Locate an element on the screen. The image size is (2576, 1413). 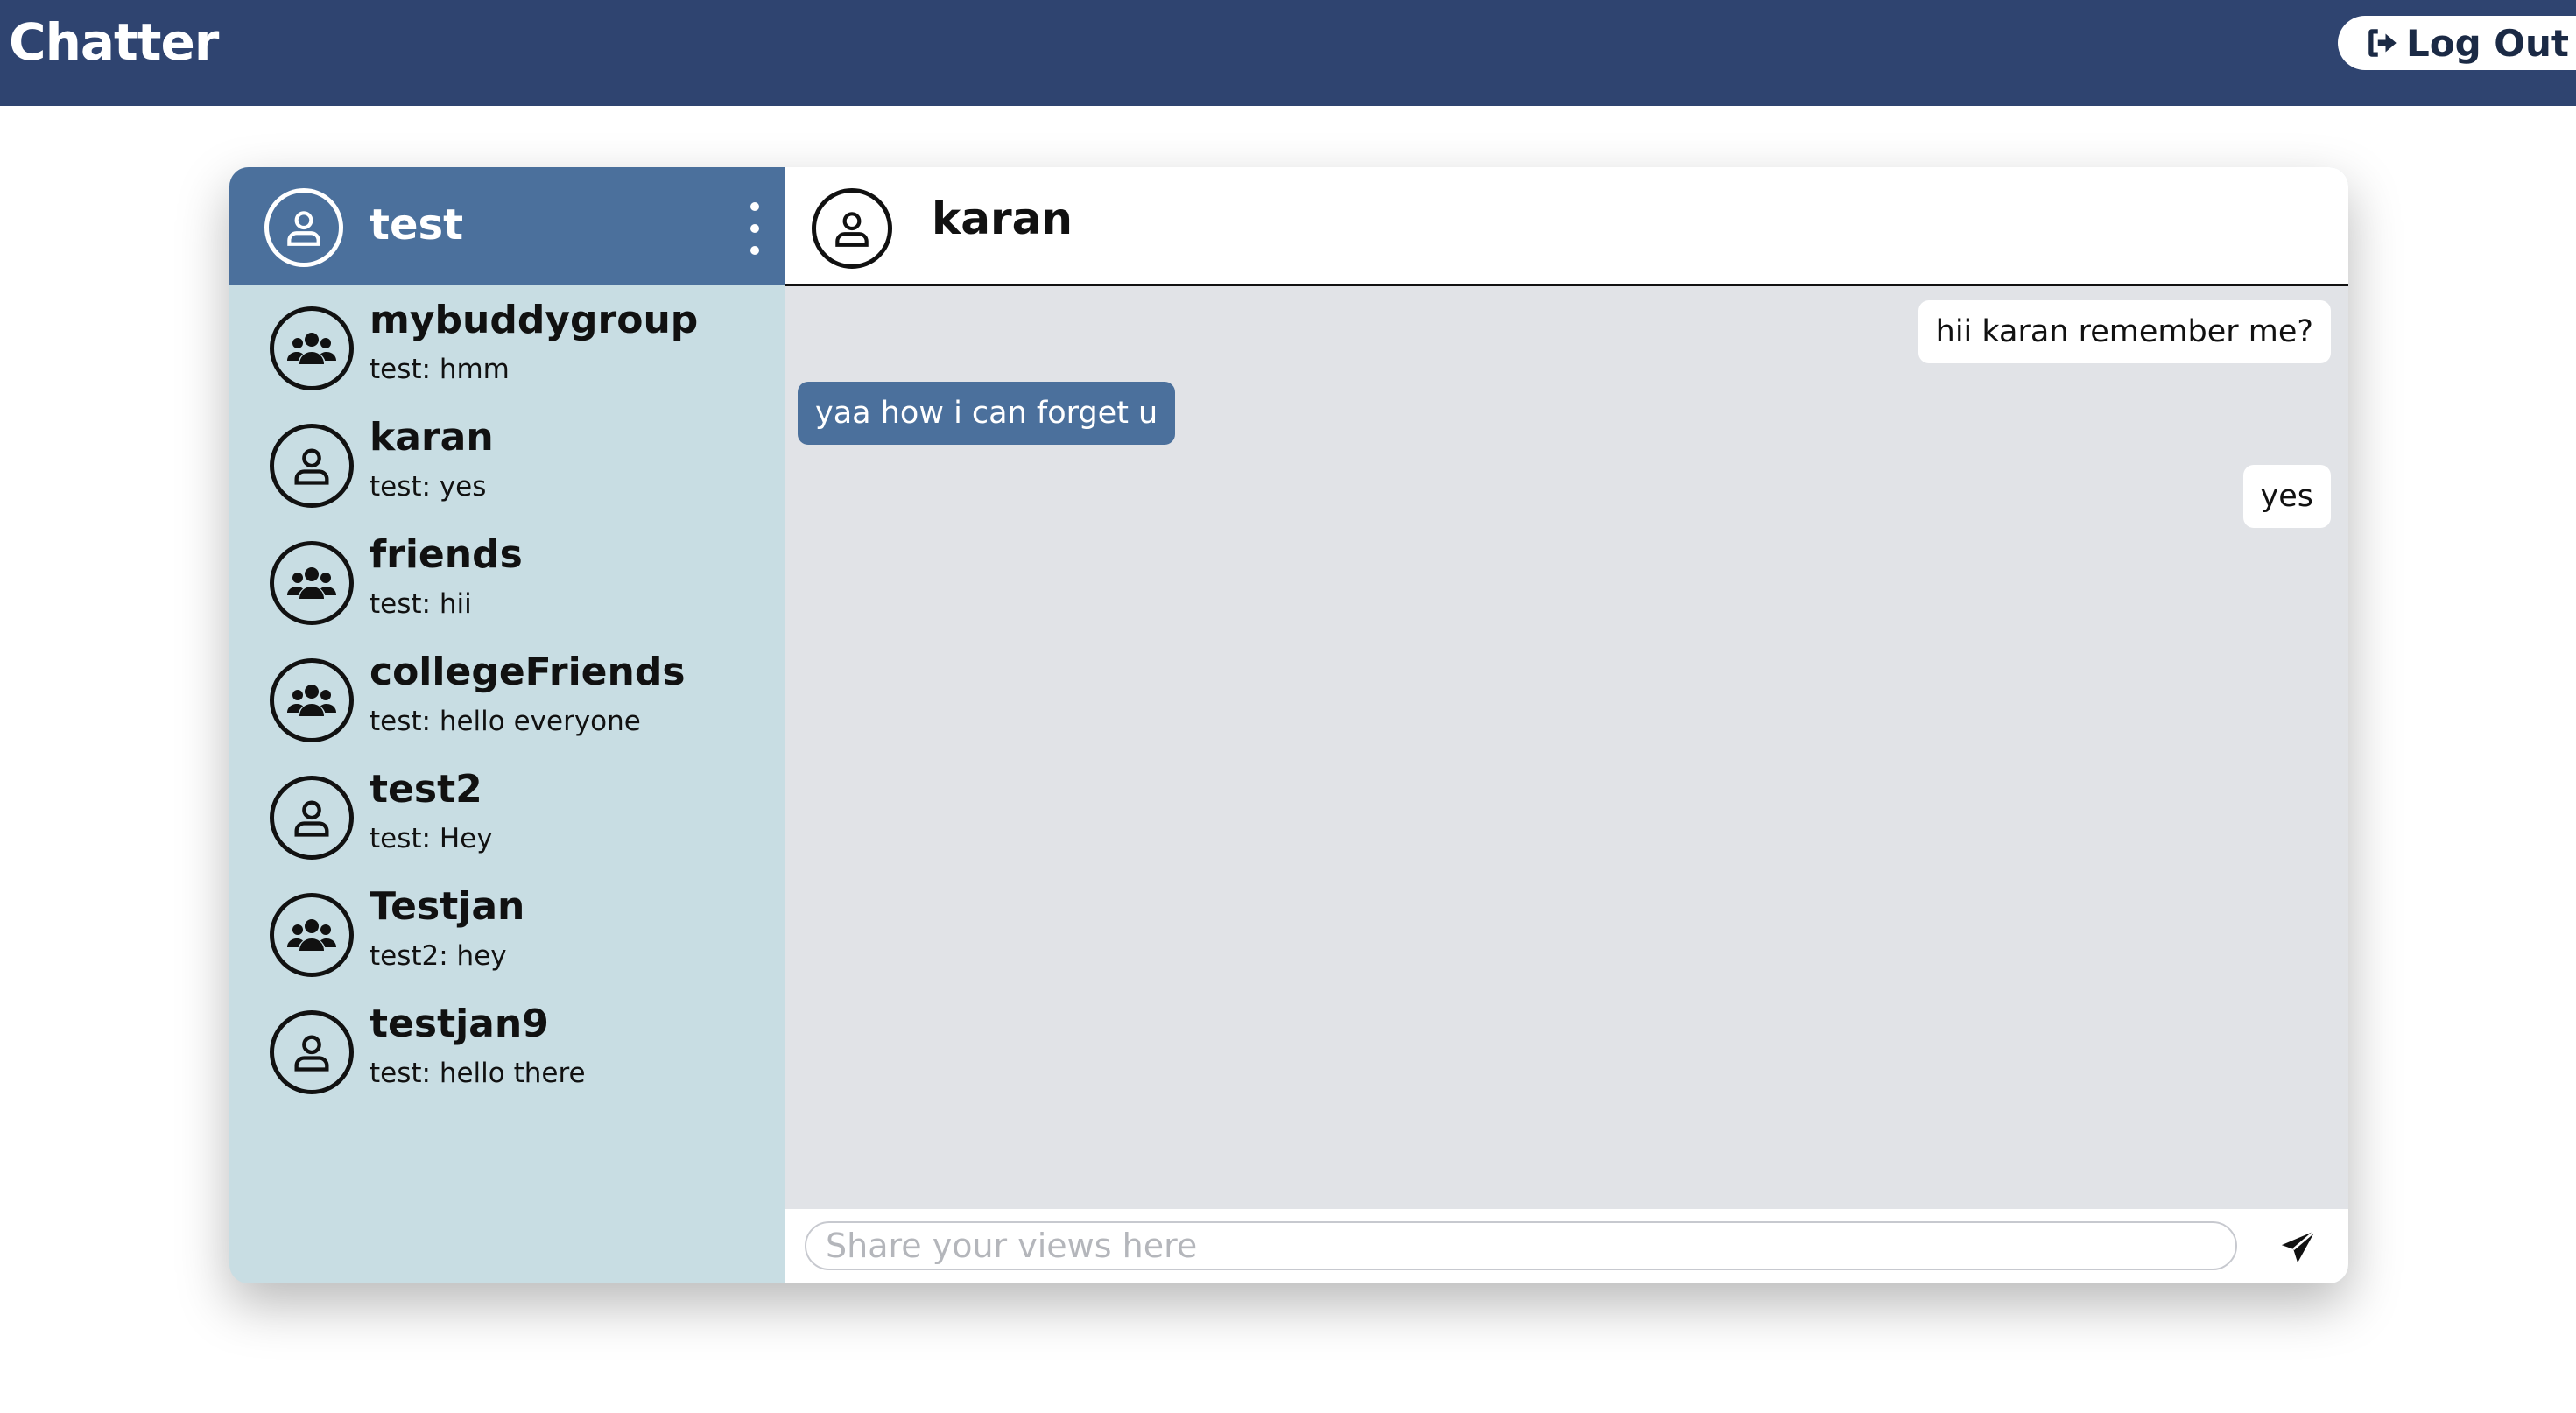
contact-name: karan is located at coordinates (1002, 218).